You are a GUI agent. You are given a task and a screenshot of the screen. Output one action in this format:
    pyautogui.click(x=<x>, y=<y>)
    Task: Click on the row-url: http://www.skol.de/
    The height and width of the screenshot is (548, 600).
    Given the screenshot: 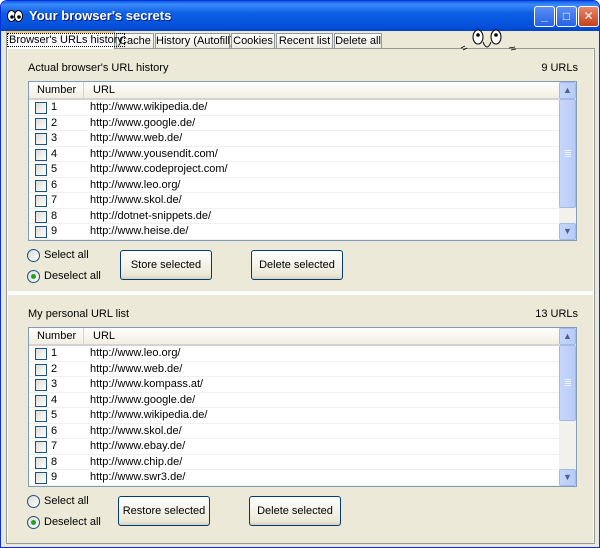 What is the action you would take?
    pyautogui.click(x=136, y=200)
    